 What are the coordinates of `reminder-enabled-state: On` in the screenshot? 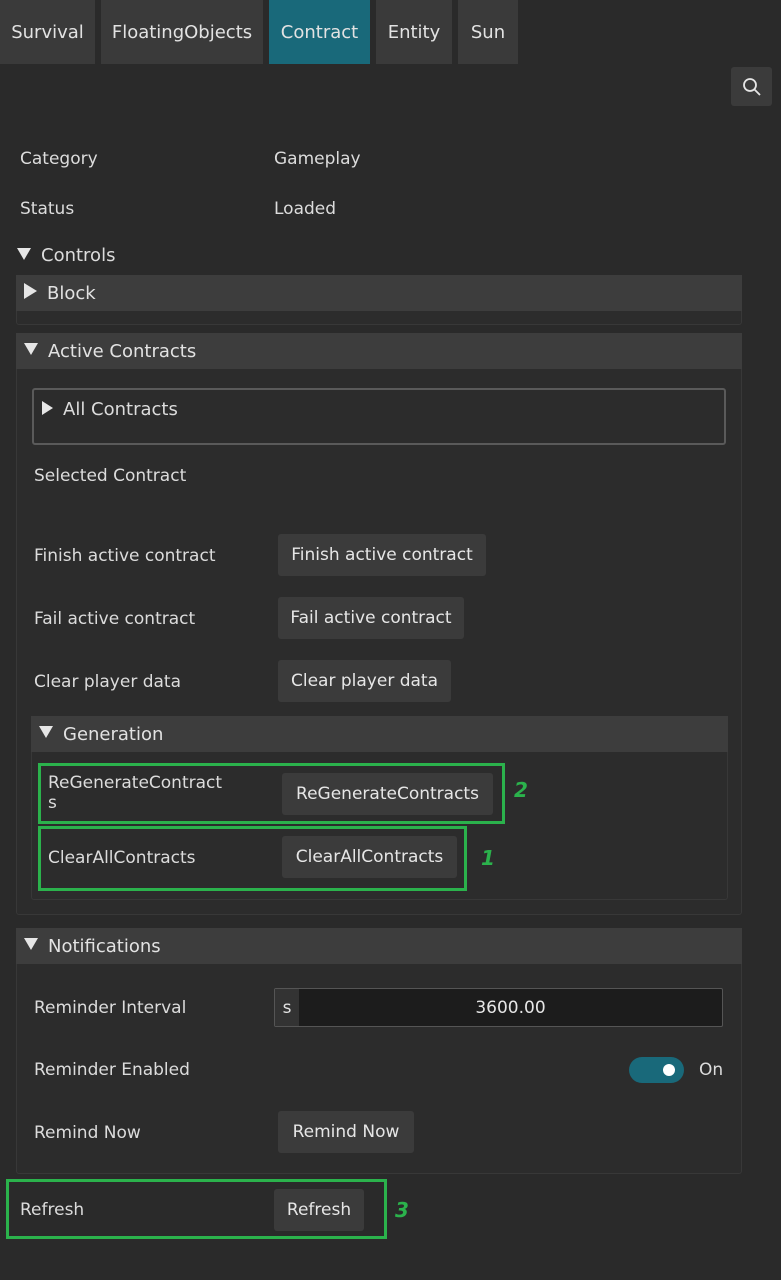 It's located at (711, 1070).